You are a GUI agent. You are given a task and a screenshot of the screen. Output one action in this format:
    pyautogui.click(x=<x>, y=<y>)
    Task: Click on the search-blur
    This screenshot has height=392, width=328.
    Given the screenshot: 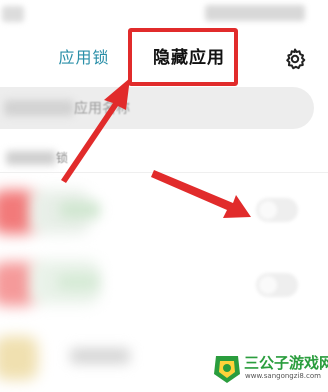 What is the action you would take?
    pyautogui.click(x=39, y=108)
    